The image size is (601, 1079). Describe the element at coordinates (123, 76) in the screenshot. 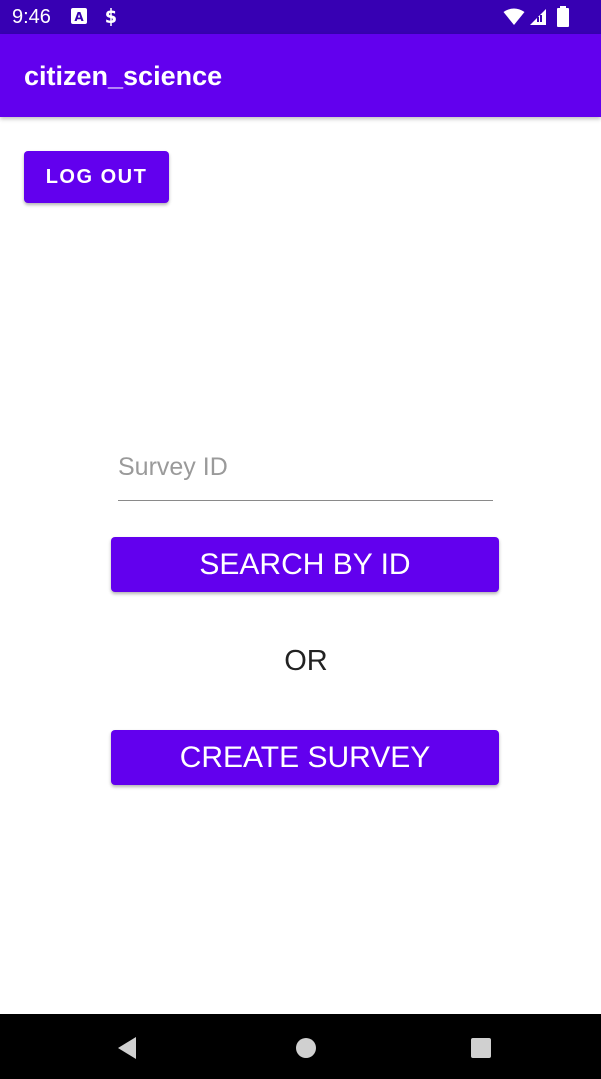

I see `app-title: citizen_science` at that location.